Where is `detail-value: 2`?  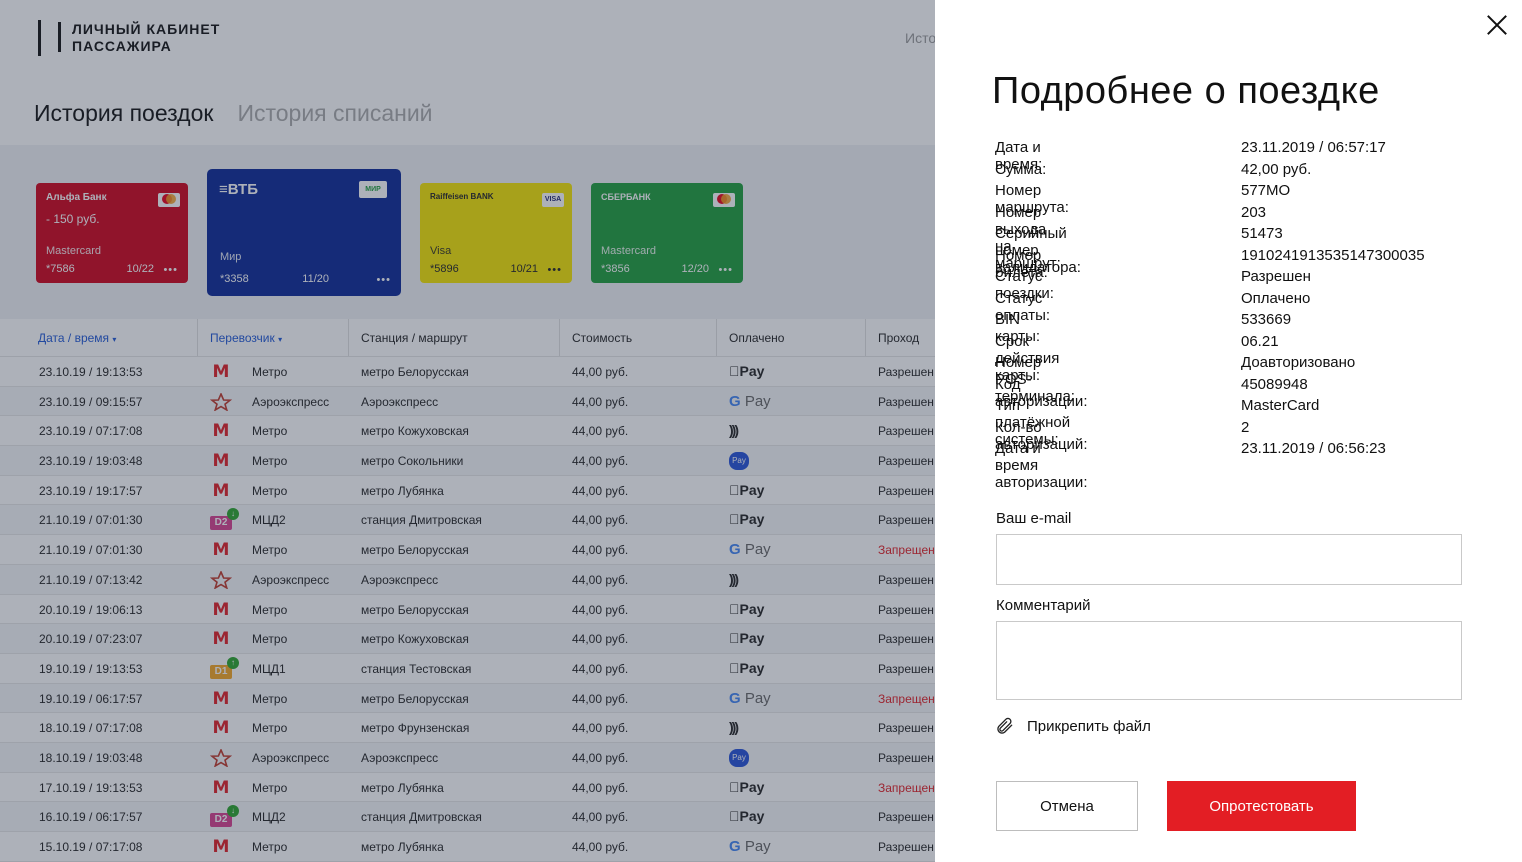 detail-value: 2 is located at coordinates (1245, 427).